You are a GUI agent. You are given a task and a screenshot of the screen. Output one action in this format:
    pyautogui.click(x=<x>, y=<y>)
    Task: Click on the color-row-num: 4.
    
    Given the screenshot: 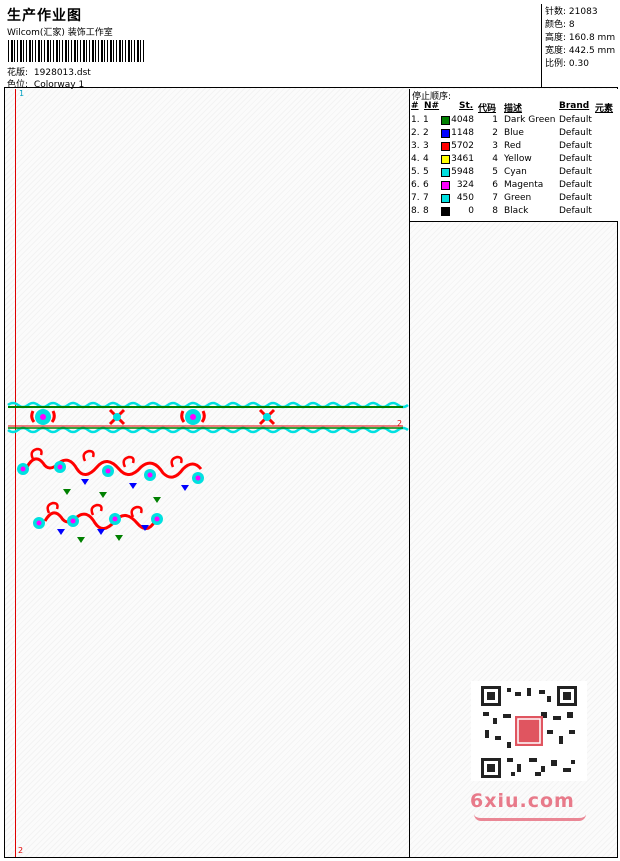 What is the action you would take?
    pyautogui.click(x=415, y=159)
    